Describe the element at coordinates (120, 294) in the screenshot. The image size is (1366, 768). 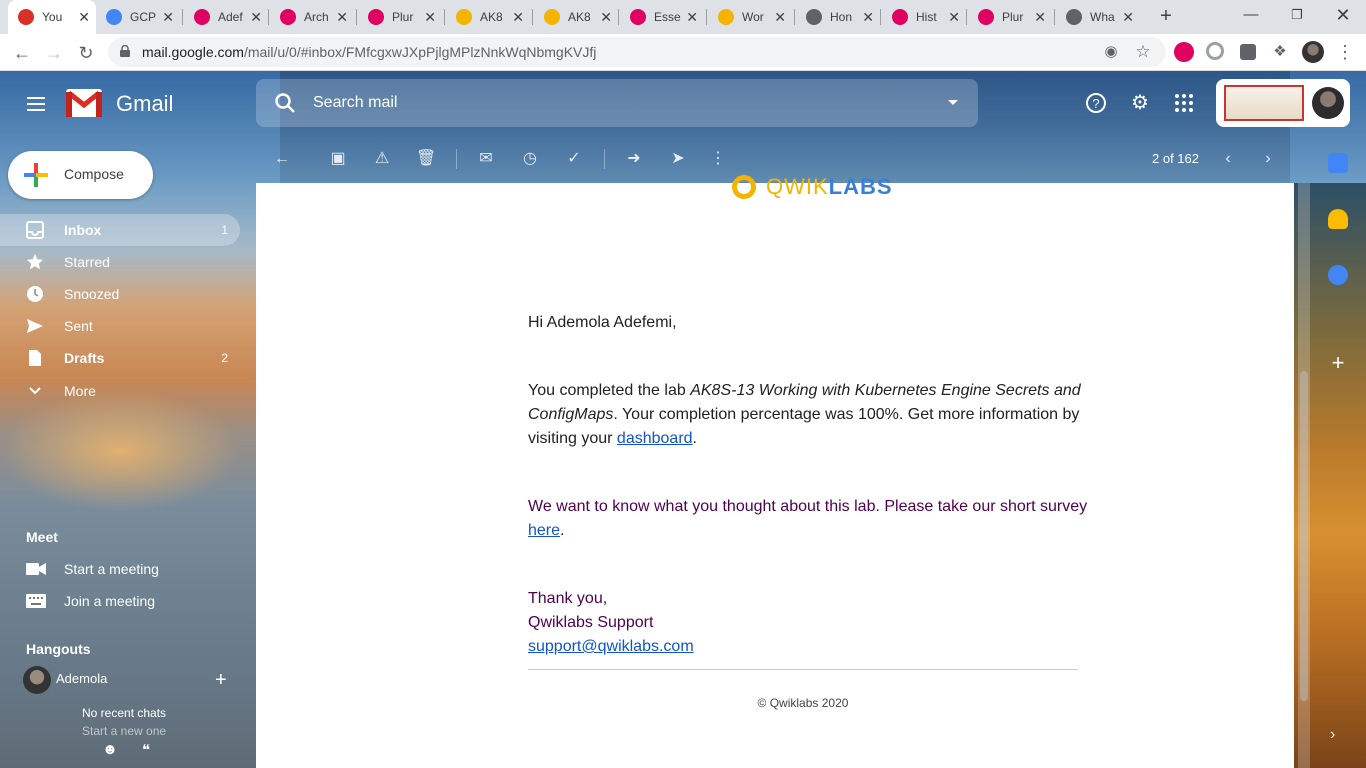
I see `sidebar-item-snoozed: Snoozed` at that location.